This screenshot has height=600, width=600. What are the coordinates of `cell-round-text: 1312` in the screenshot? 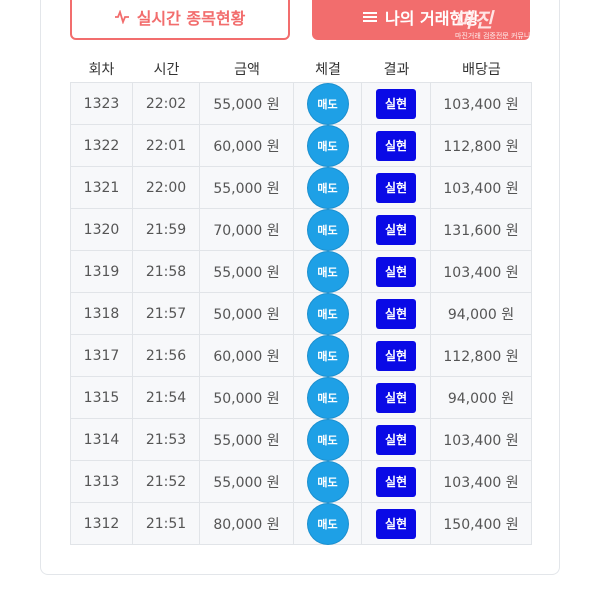 It's located at (101, 523).